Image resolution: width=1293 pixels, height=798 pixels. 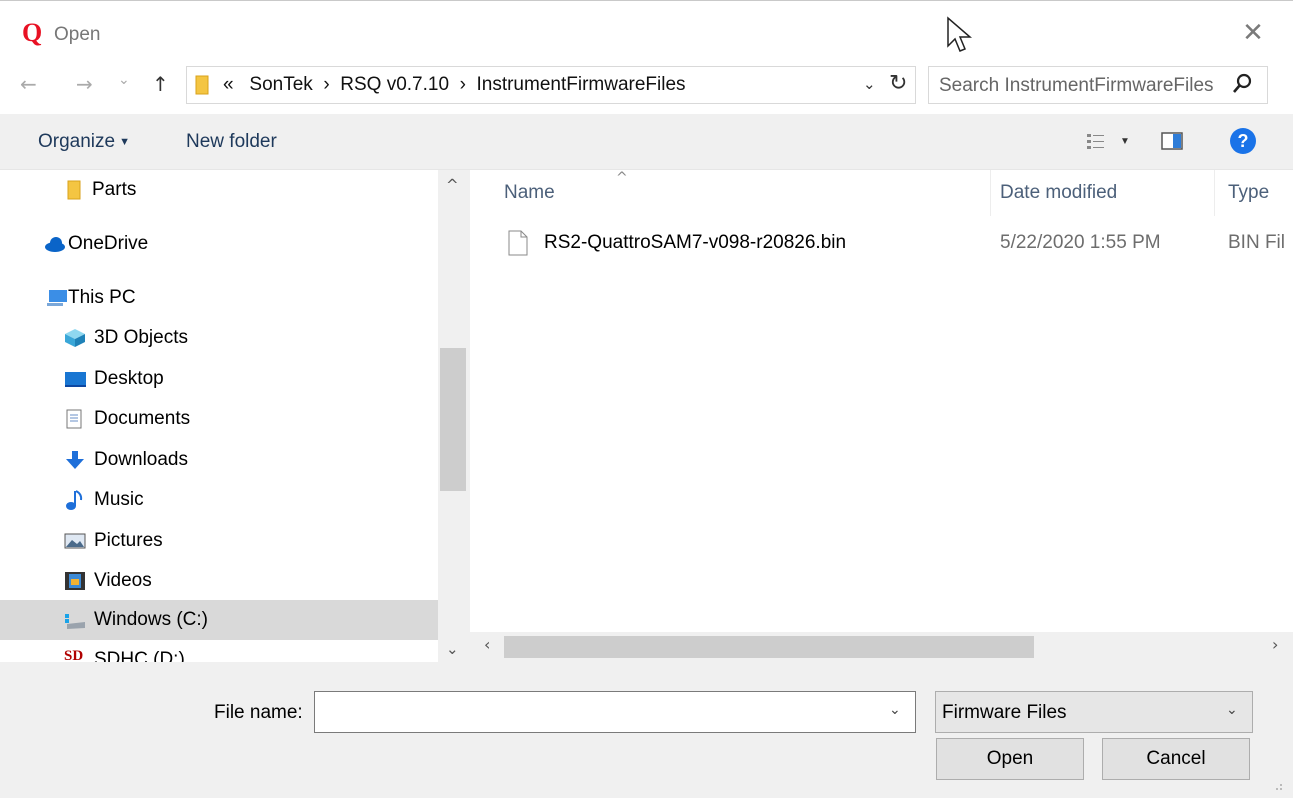 I want to click on forward-arrow-icon: →, so click(x=84, y=84).